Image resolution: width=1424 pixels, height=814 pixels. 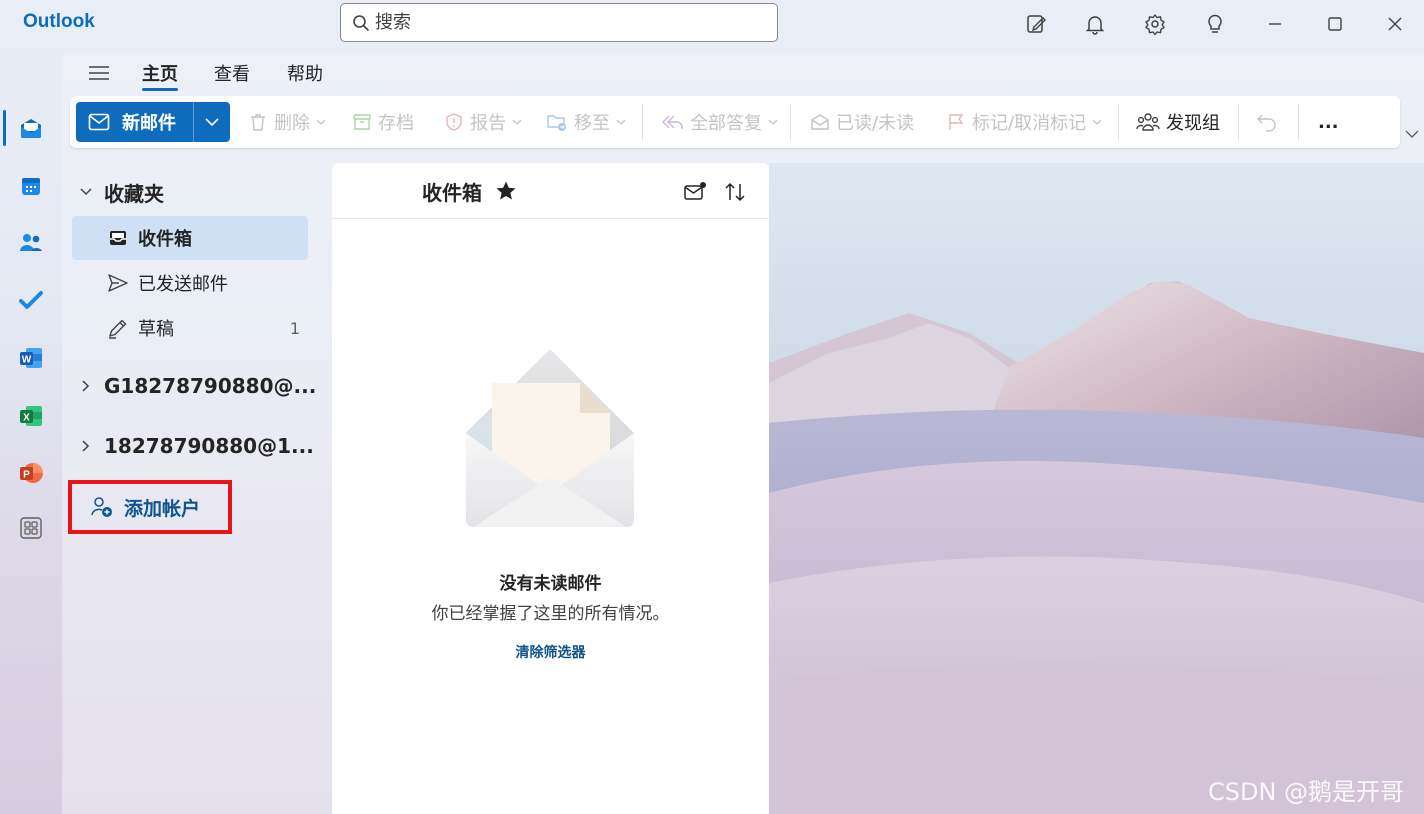 What do you see at coordinates (452, 193) in the screenshot?
I see `message-list-title: 收件箱` at bounding box center [452, 193].